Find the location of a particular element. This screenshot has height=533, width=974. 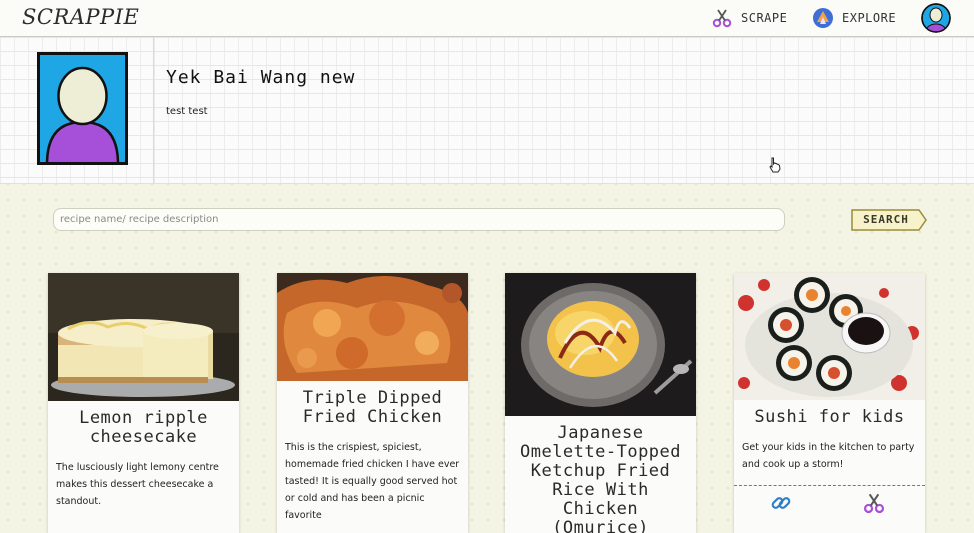

profile-avatar-button is located at coordinates (936, 18).